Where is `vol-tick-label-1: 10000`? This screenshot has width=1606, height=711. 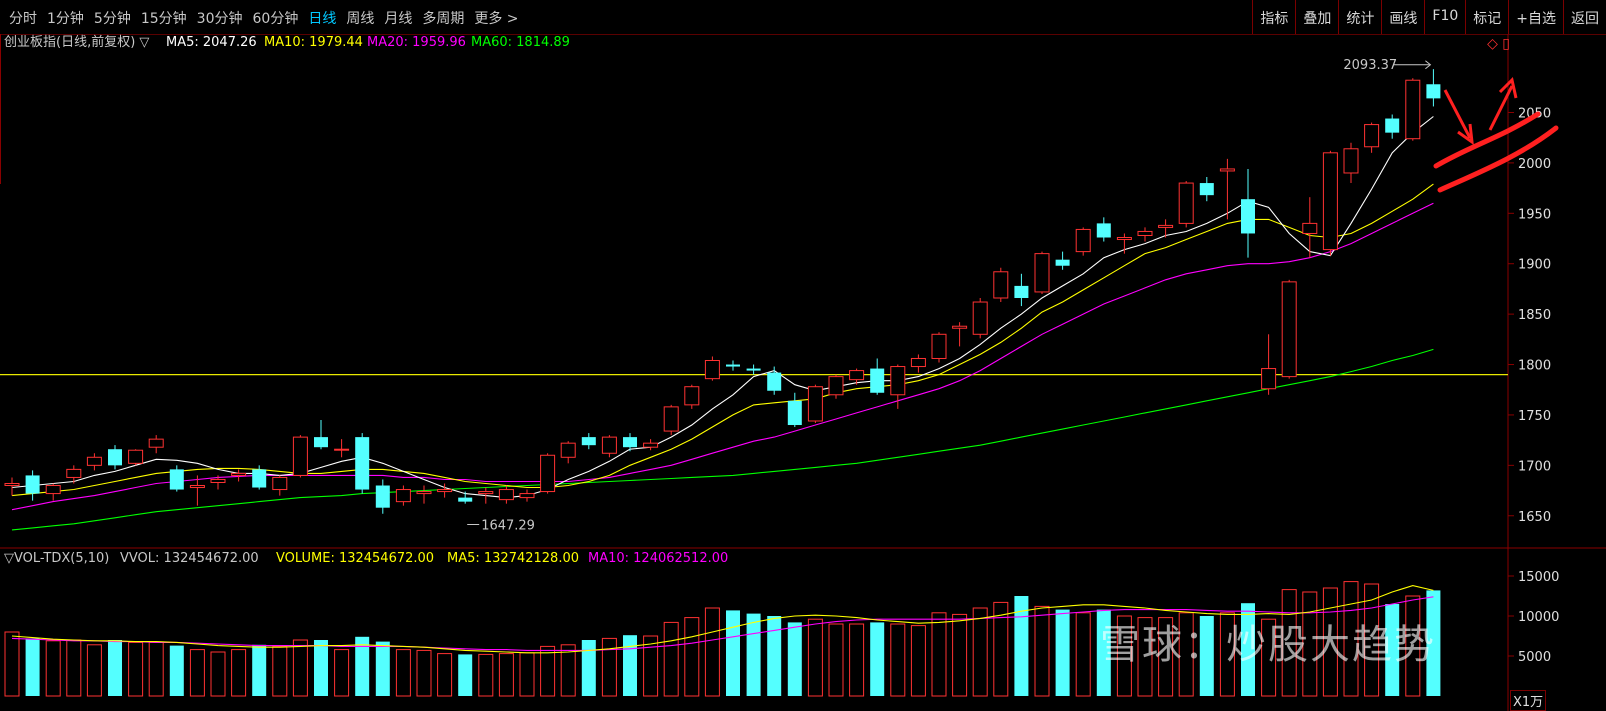 vol-tick-label-1: 10000 is located at coordinates (1538, 617).